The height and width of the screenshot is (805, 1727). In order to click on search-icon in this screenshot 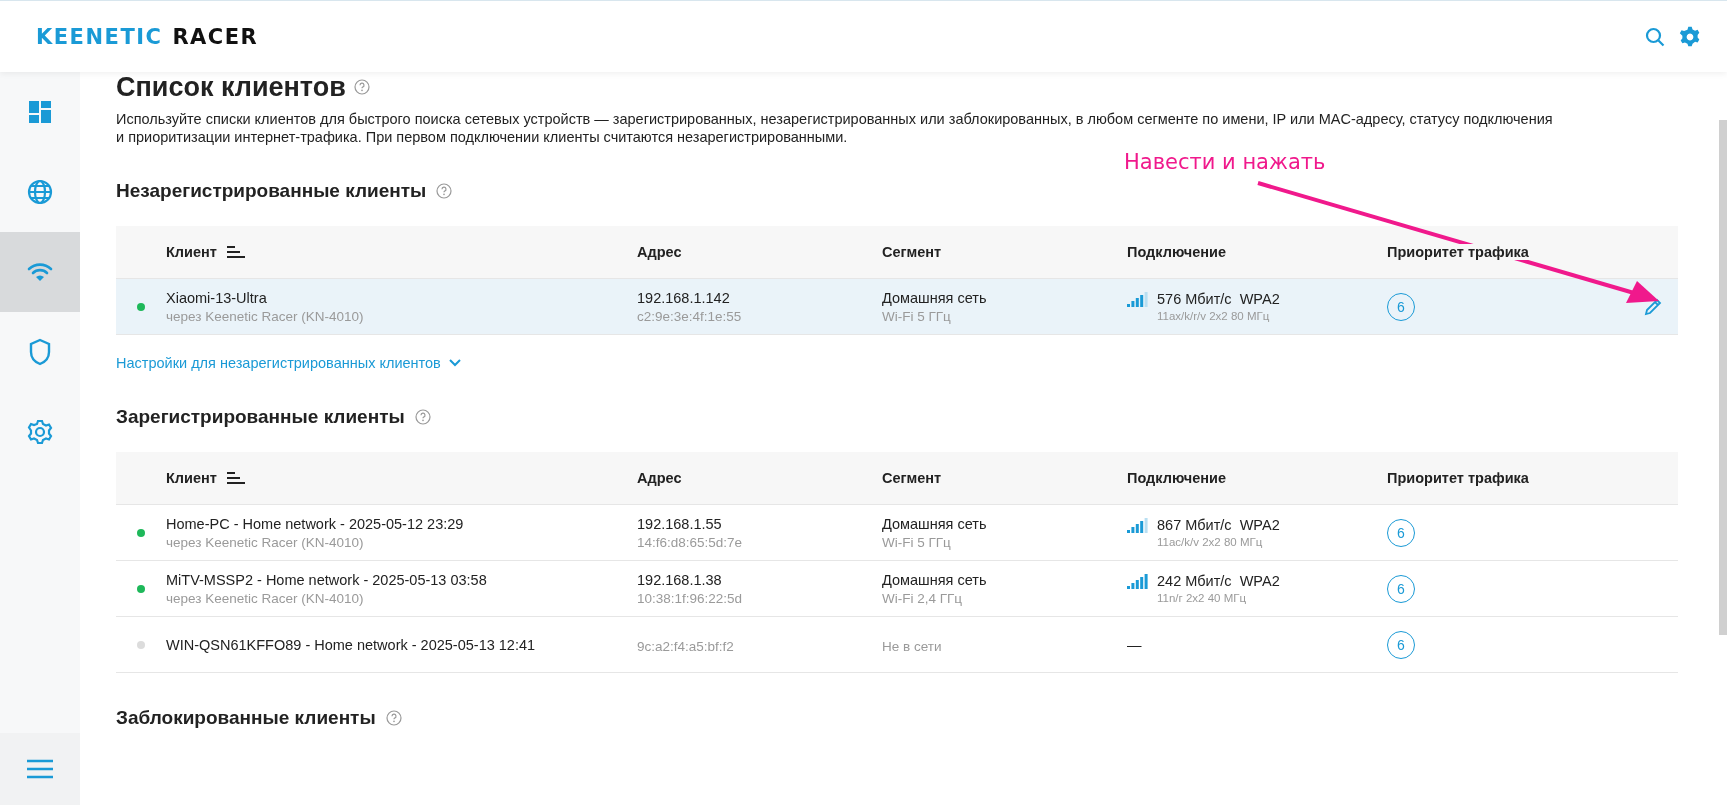, I will do `click(1655, 36)`.